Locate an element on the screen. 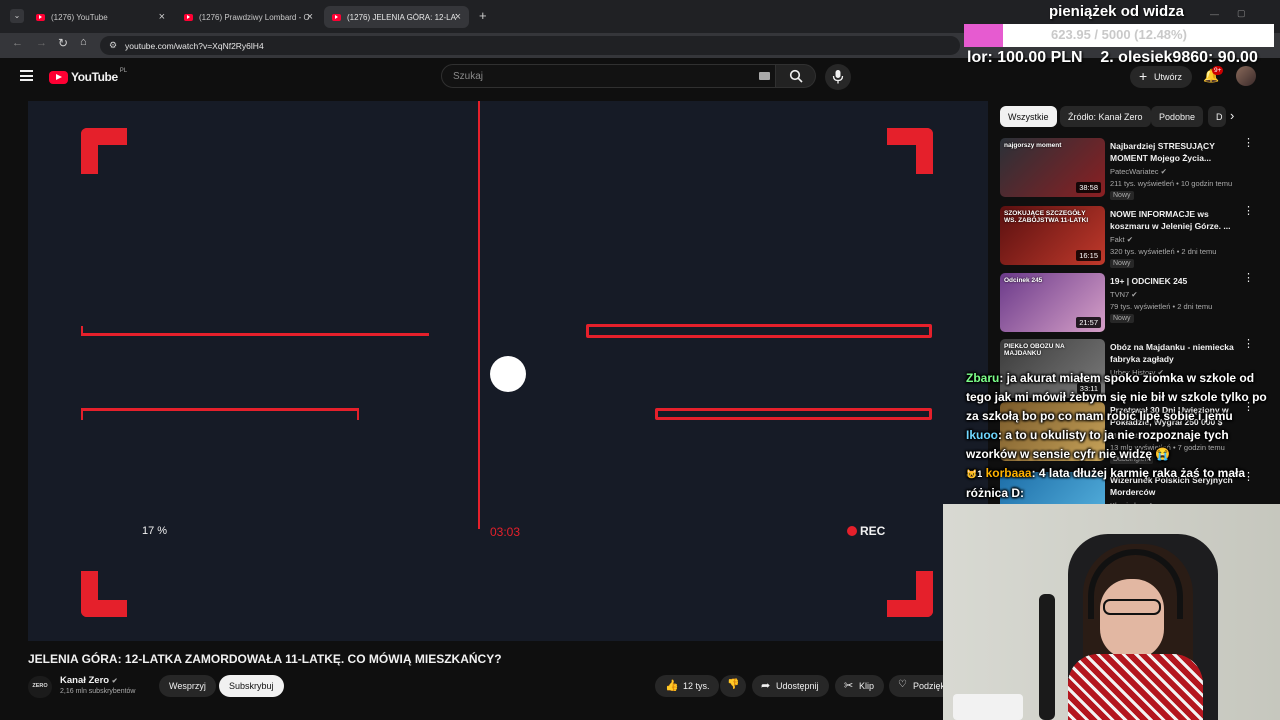 The image size is (1280, 720). address-field: ⚙ youtube.com/watch?v=XqNf2Ry6lH4 is located at coordinates (530, 45).